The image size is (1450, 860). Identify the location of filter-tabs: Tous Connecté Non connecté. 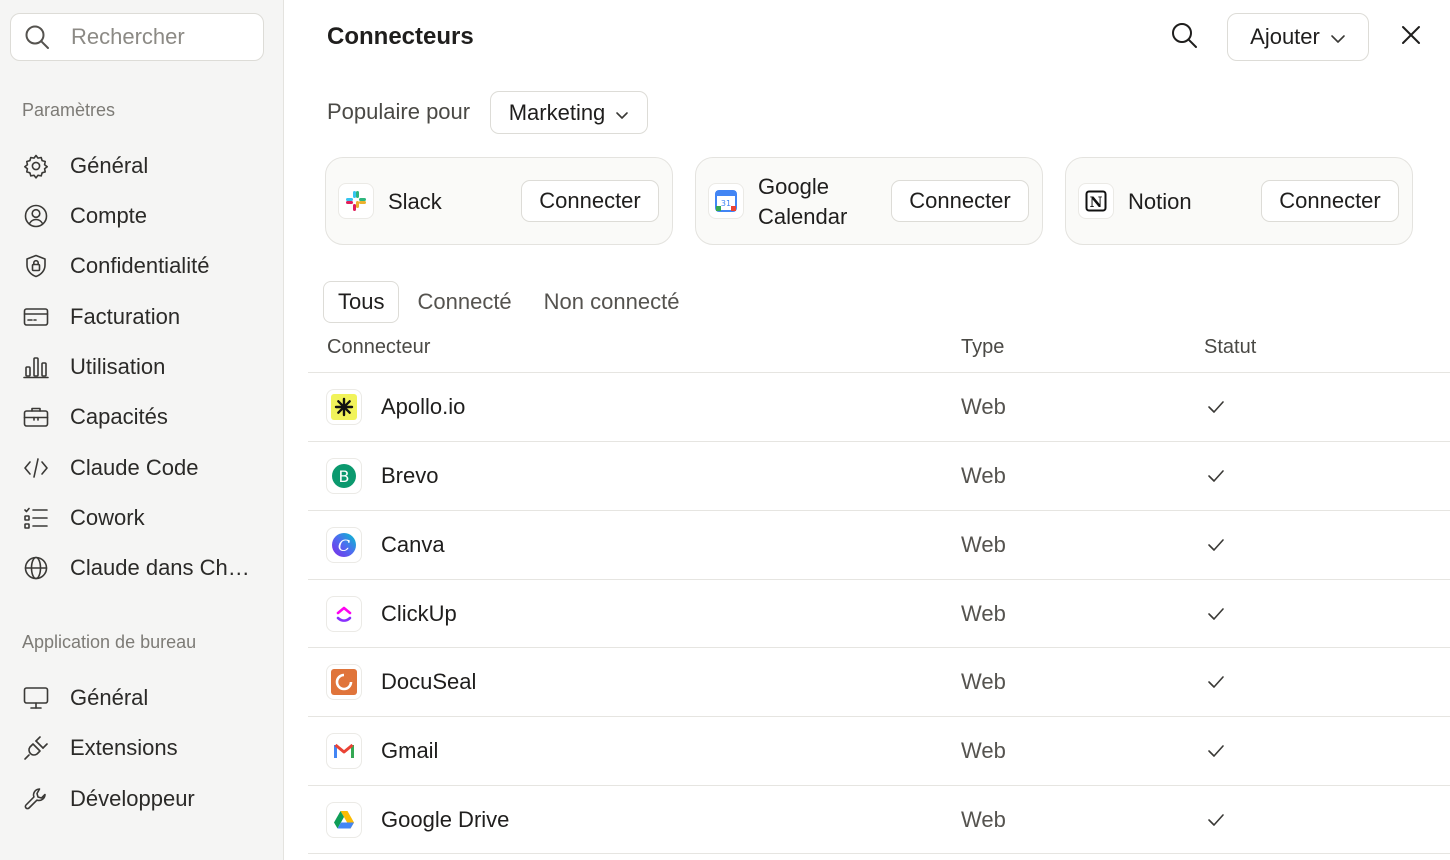
(509, 302).